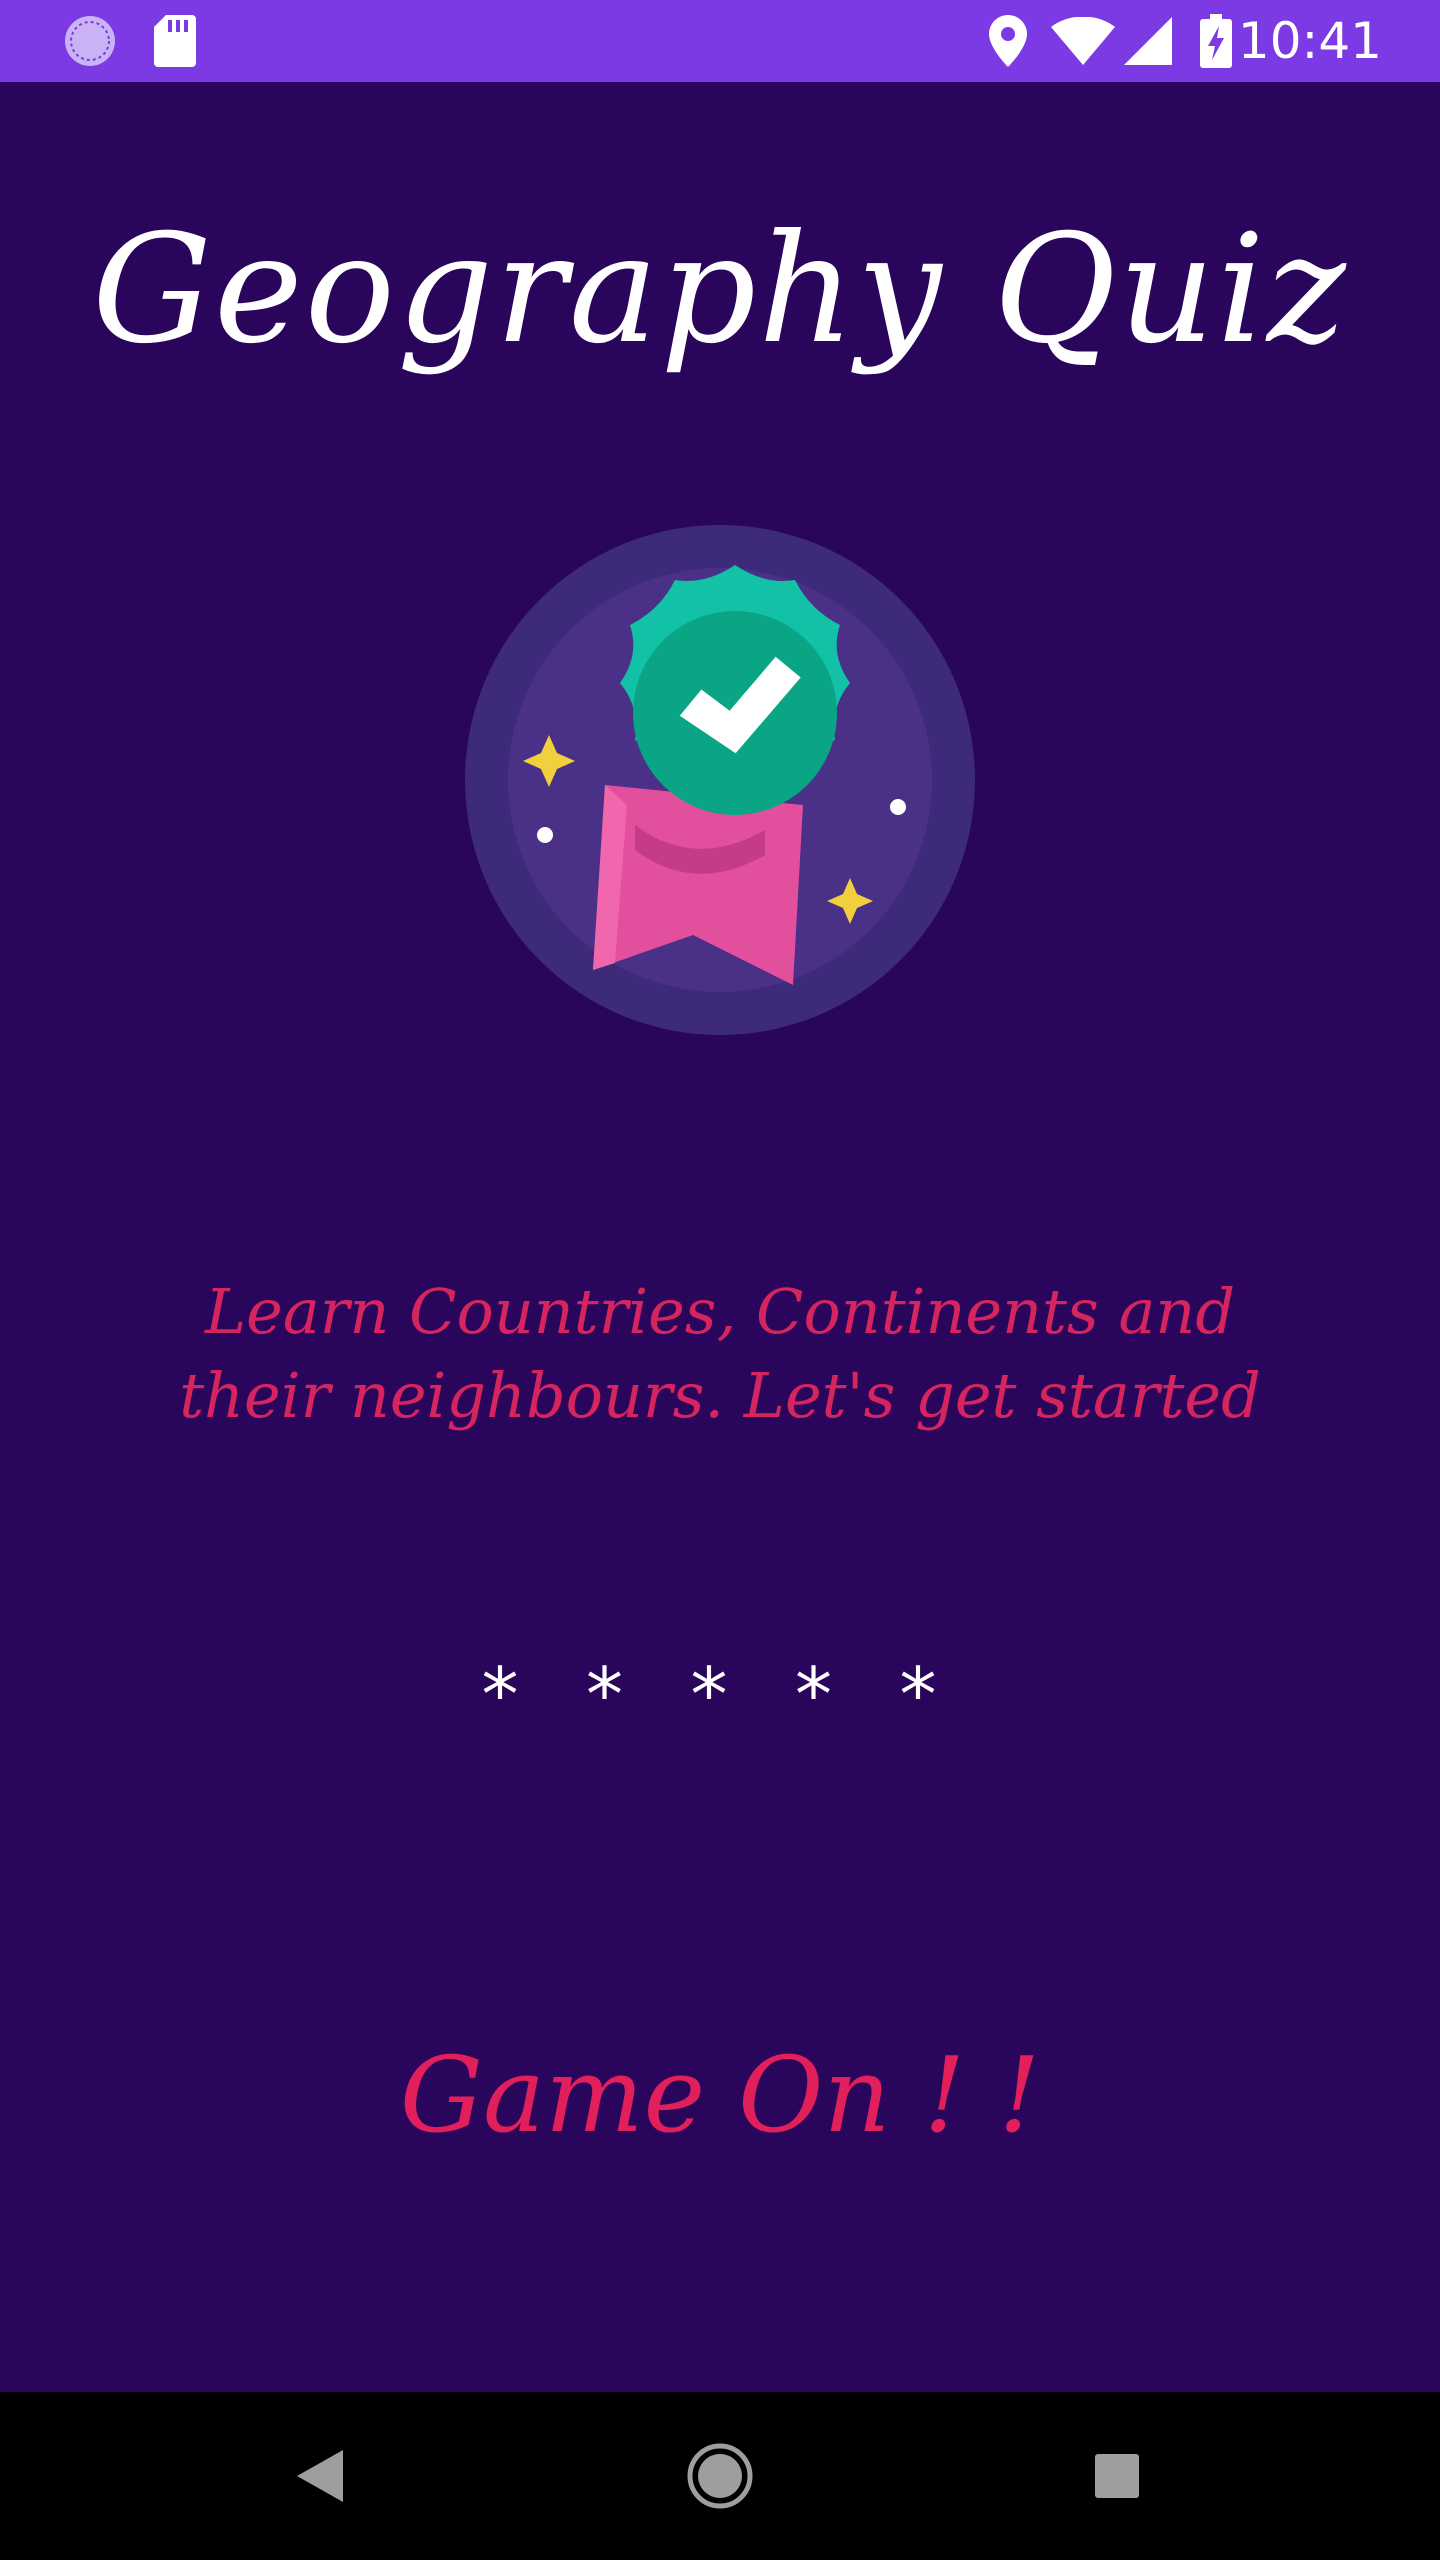 The image size is (1440, 2560). Describe the element at coordinates (90, 41) in the screenshot. I see `sync-icon` at that location.